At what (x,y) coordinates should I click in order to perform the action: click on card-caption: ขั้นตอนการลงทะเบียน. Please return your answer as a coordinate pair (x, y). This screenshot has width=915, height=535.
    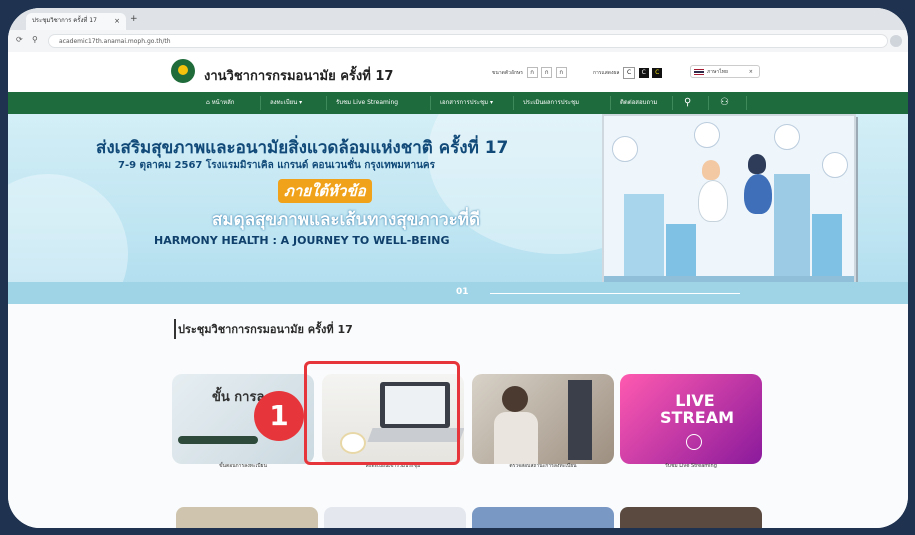
    Looking at the image, I should click on (243, 466).